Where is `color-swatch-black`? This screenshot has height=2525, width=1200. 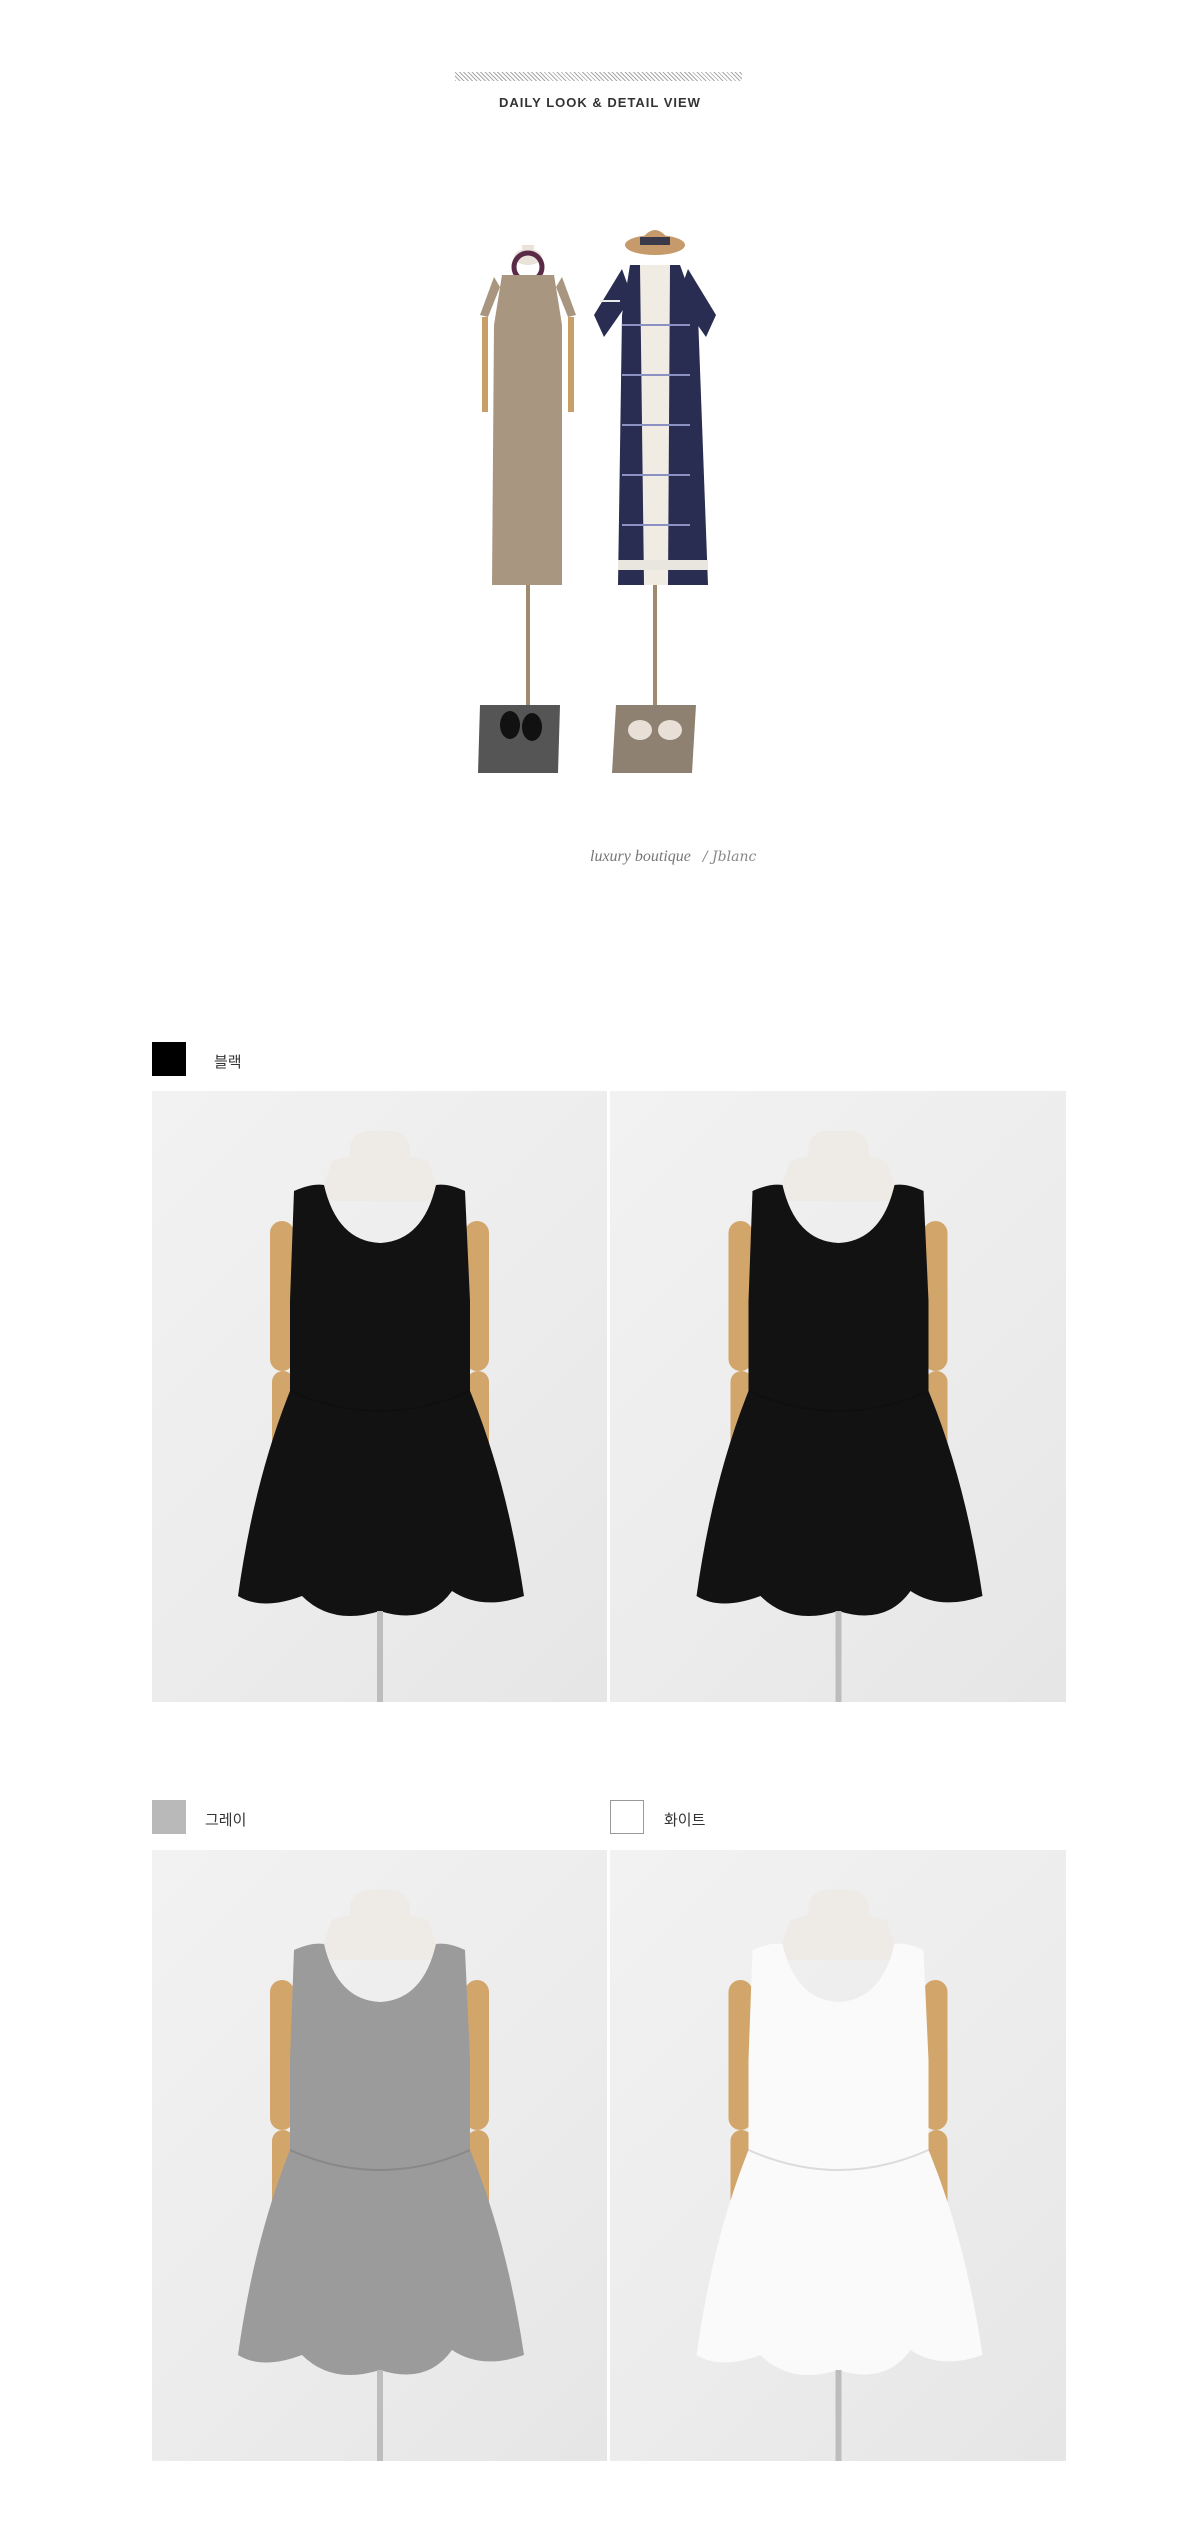 color-swatch-black is located at coordinates (169, 1059).